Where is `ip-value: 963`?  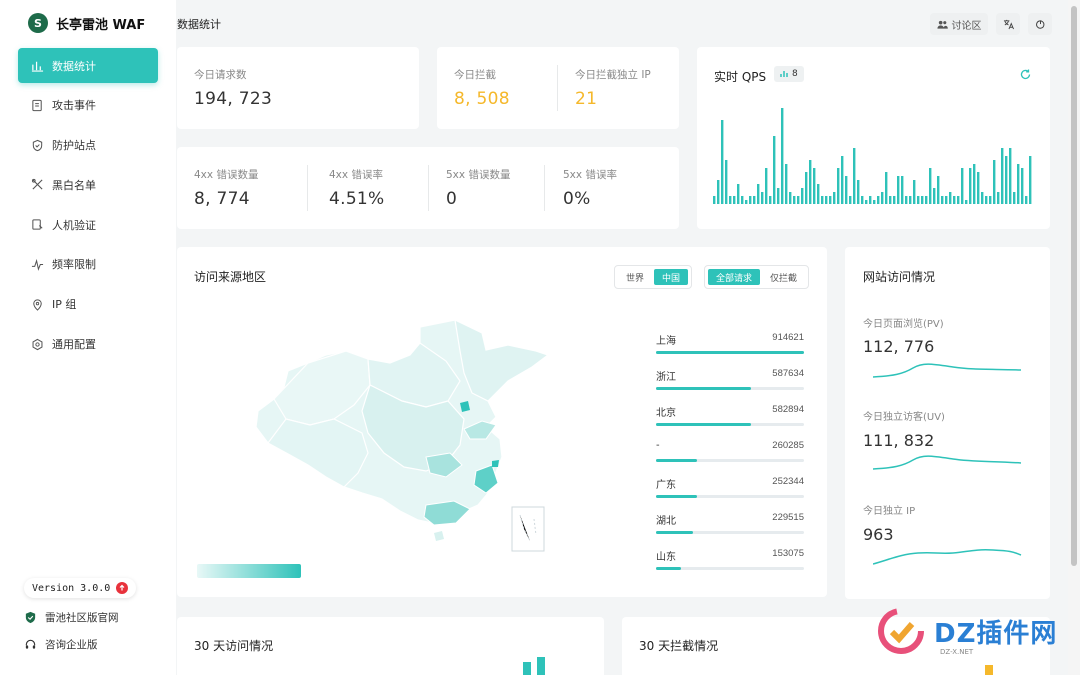 ip-value: 963 is located at coordinates (878, 534).